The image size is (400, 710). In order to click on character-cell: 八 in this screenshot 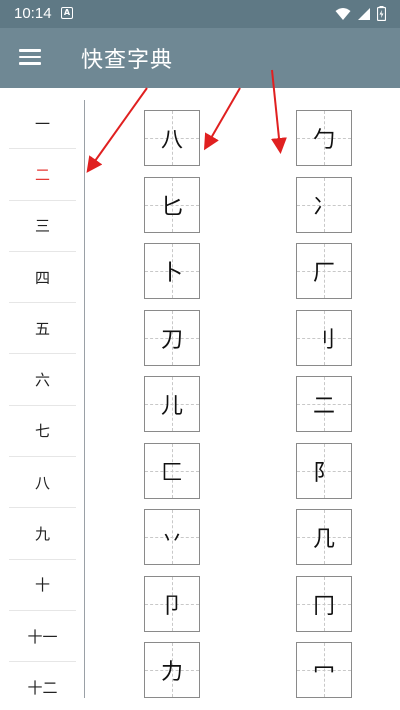, I will do `click(172, 138)`.